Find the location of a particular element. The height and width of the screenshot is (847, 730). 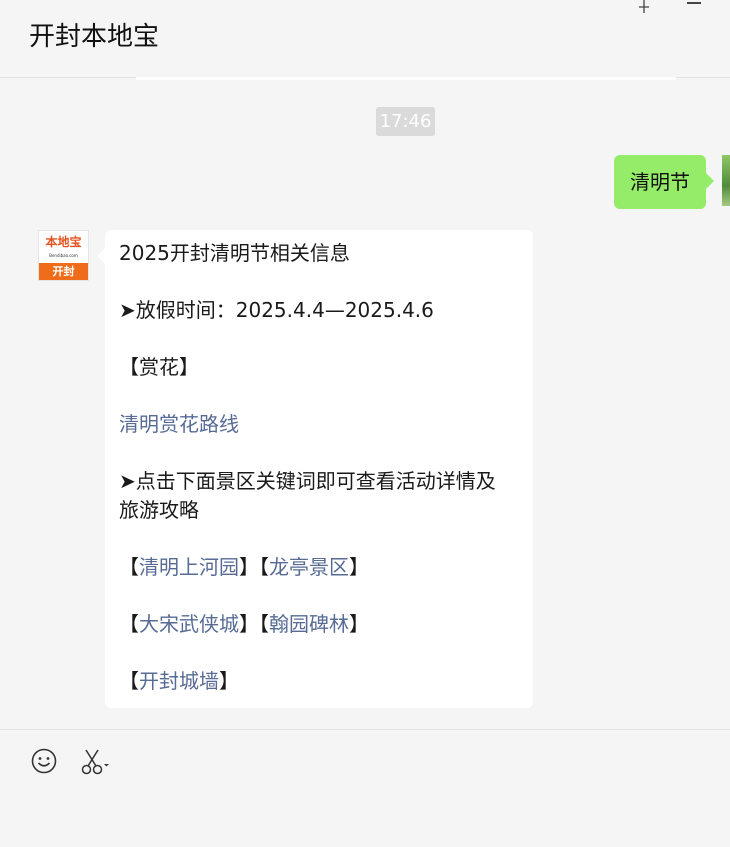

avatar-city-label: 开封 is located at coordinates (63, 271).